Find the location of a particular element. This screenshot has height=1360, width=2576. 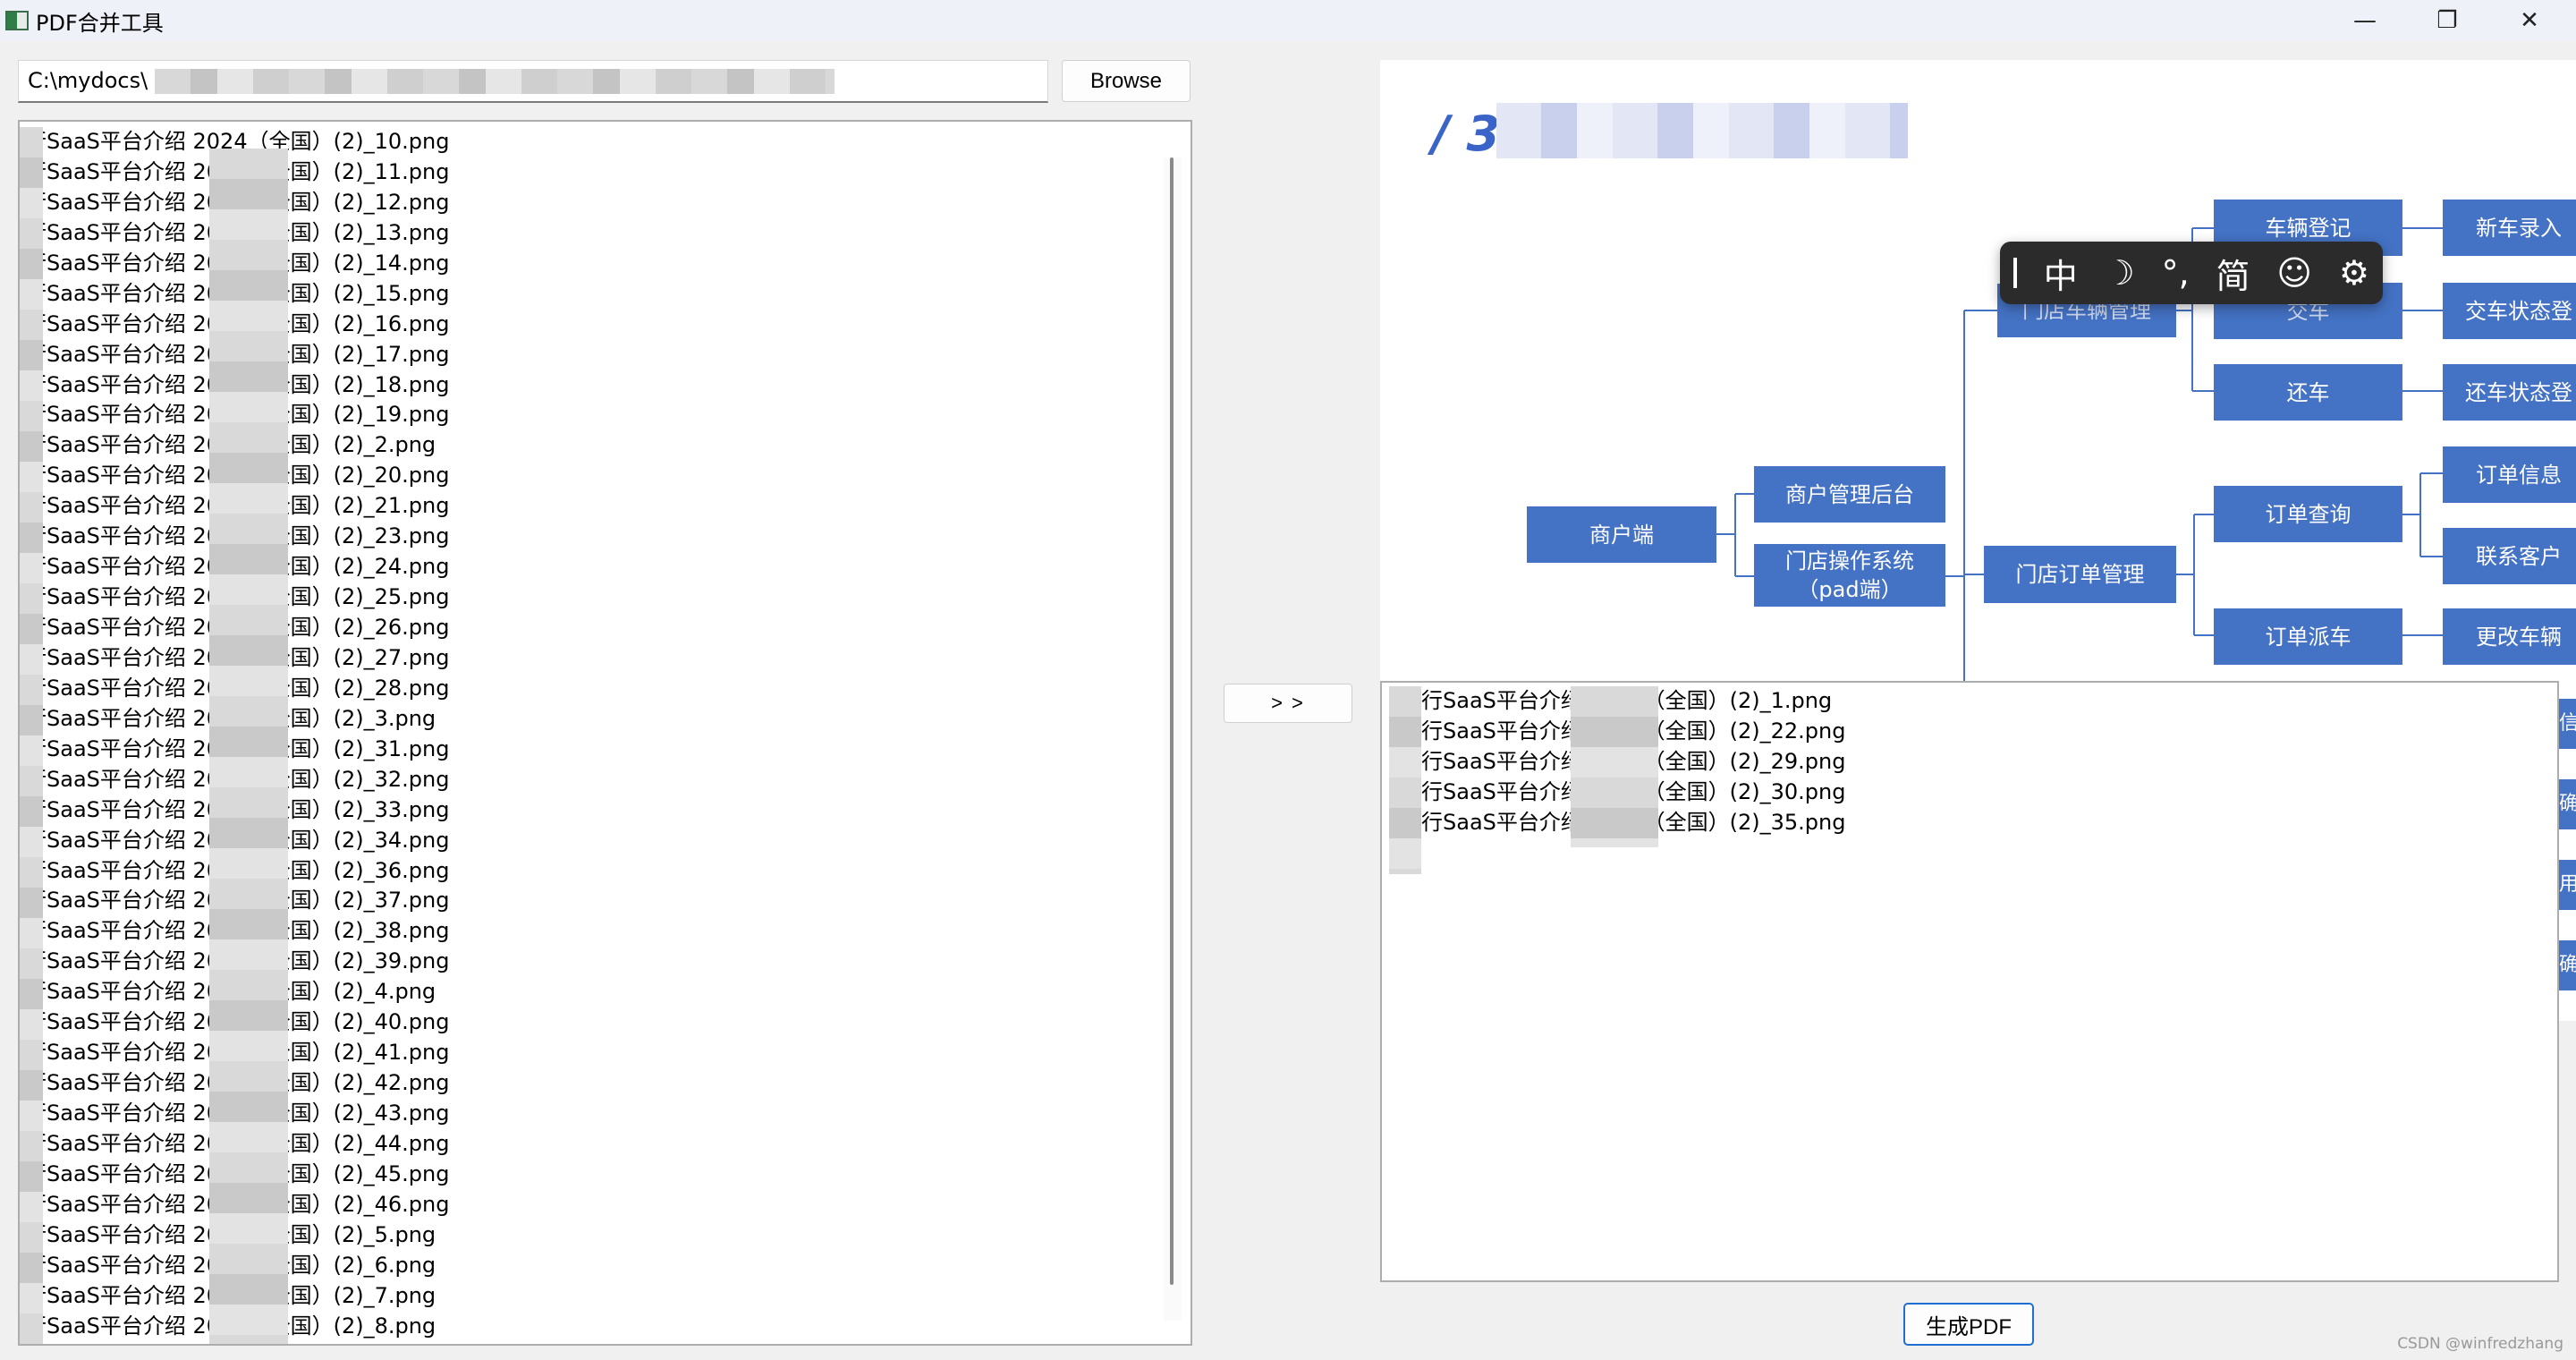

node-handover-status: 交车状态登 is located at coordinates (2509, 311).